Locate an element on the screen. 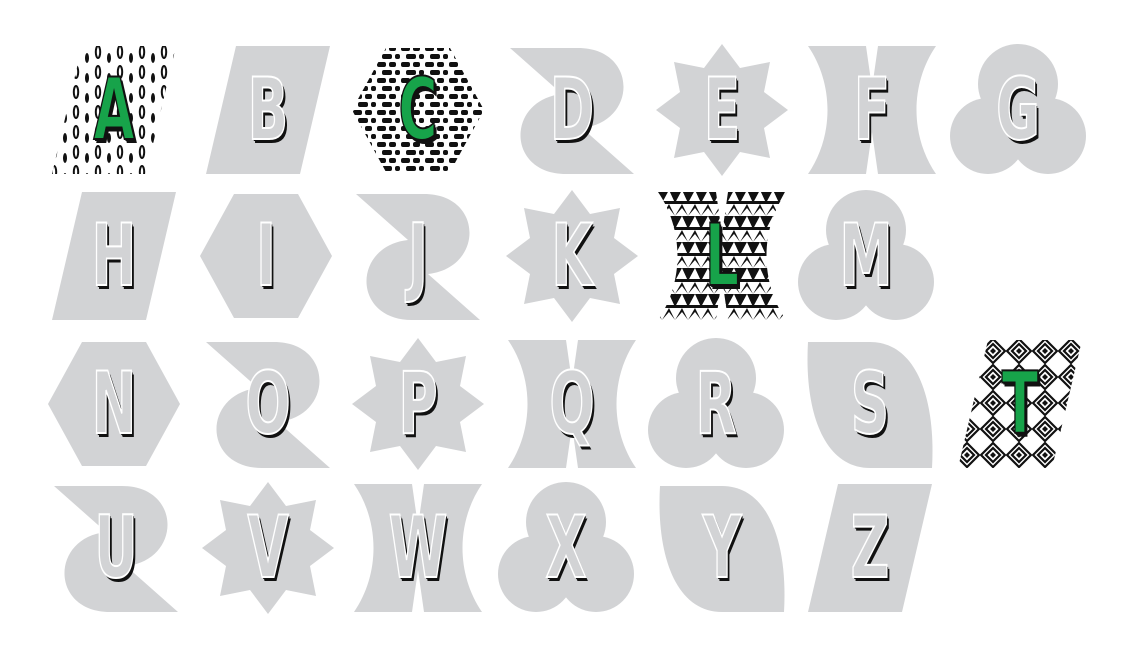 This screenshot has height=656, width=1132. tile-d: D is located at coordinates (572, 110).